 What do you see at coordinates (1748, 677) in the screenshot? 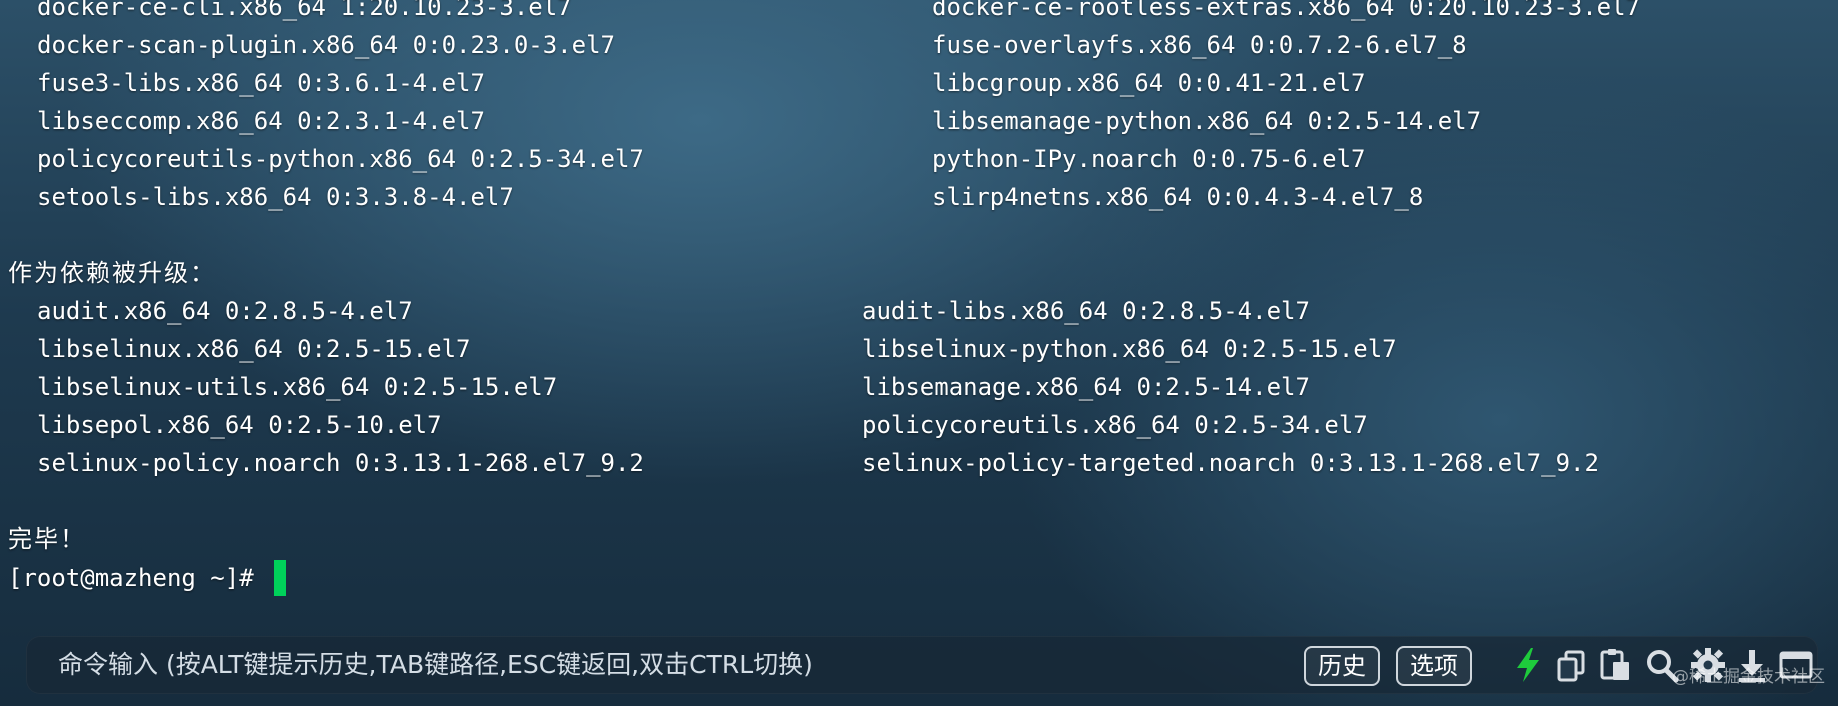
I see `watermark: @稀土掘金技术社区` at bounding box center [1748, 677].